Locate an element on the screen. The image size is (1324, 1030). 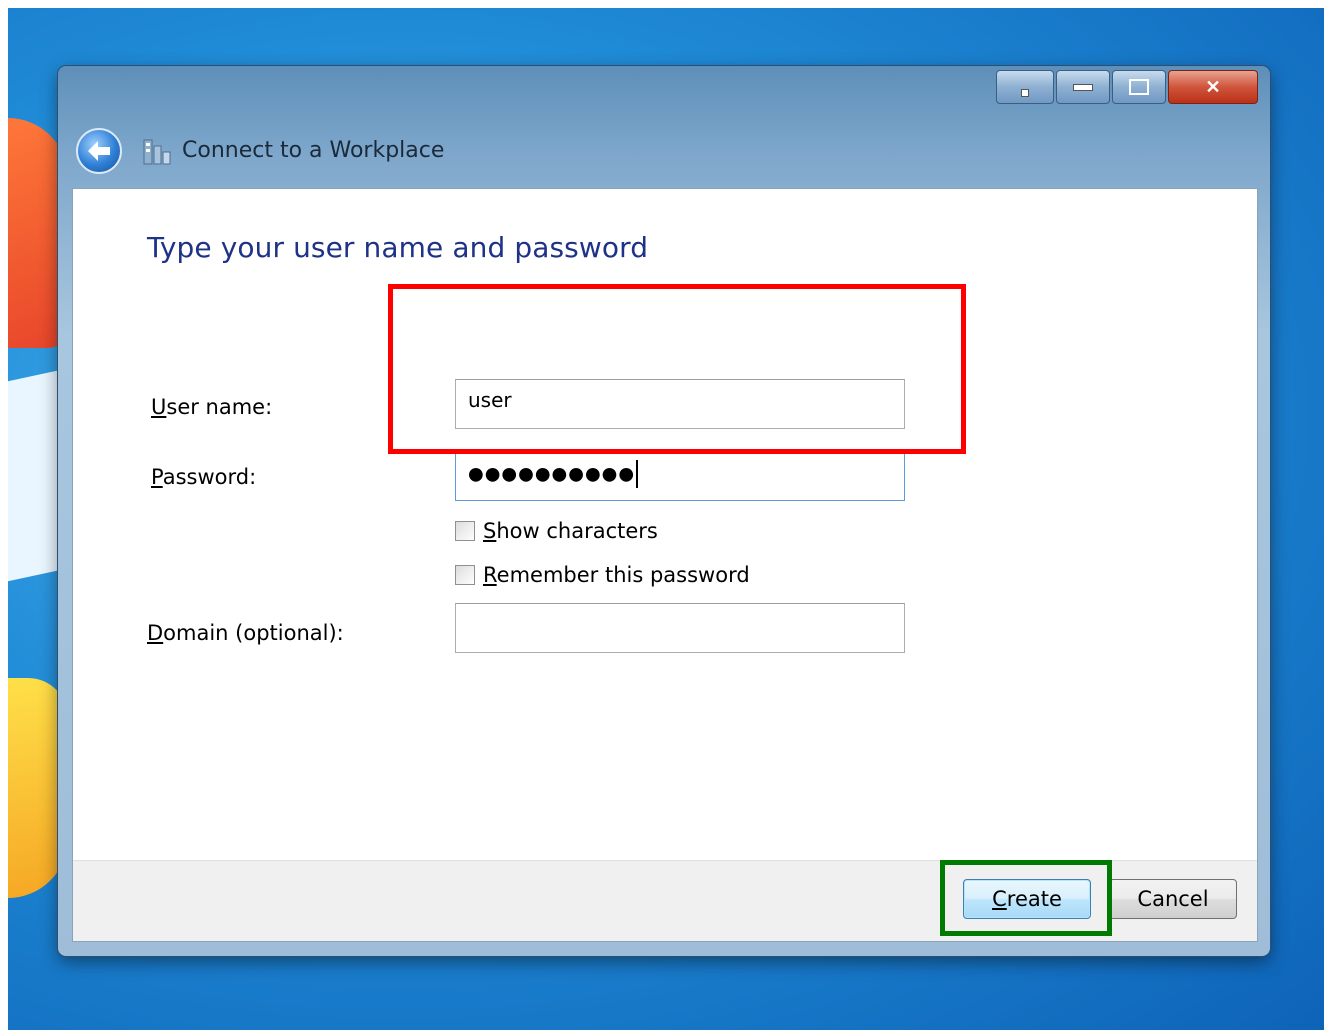
page-heading: Type your user name and password is located at coordinates (398, 247).